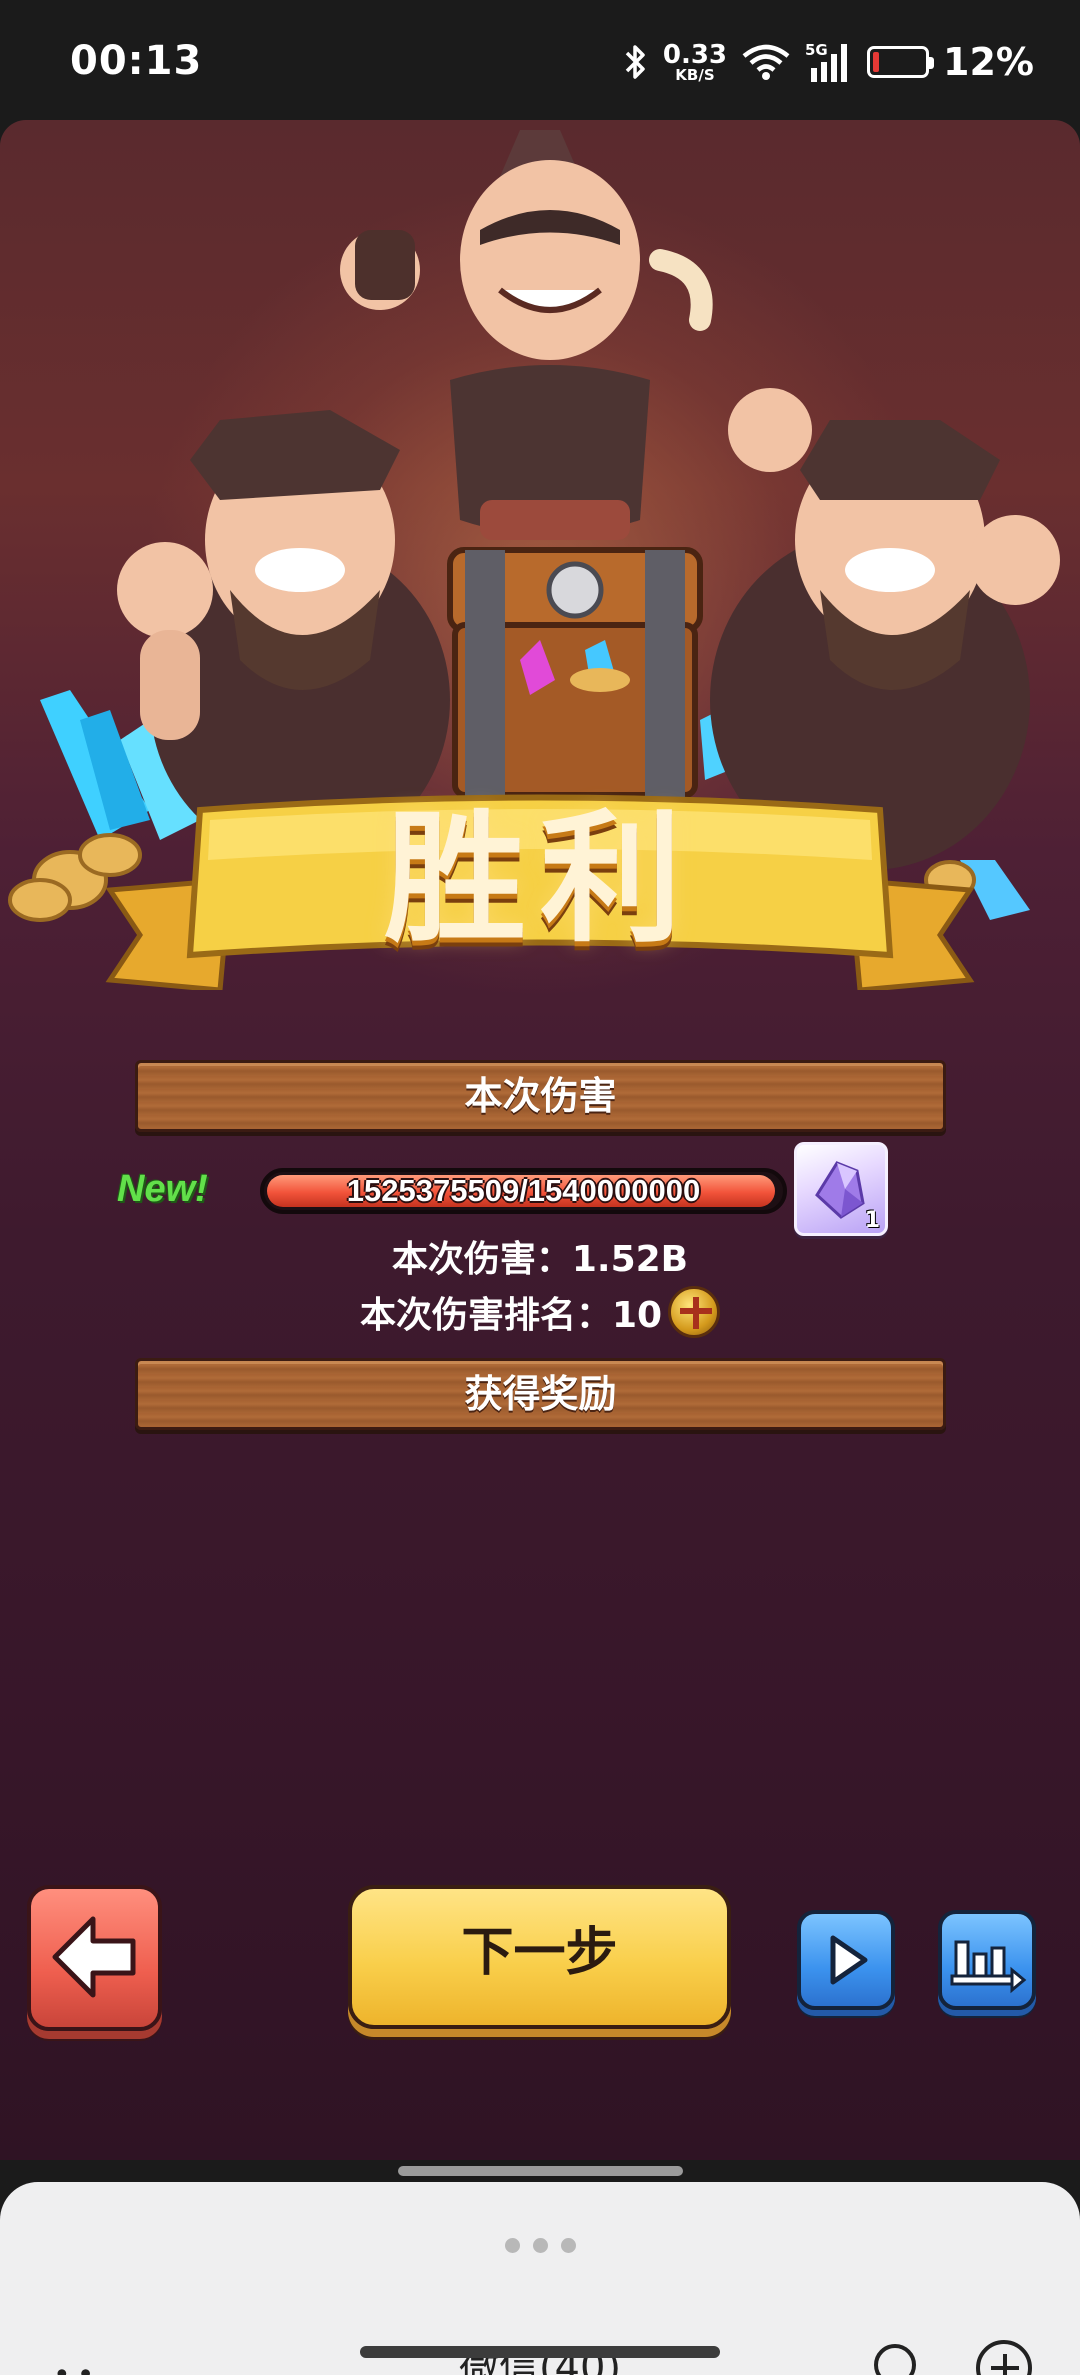 The image size is (1080, 2375). What do you see at coordinates (540, 879) in the screenshot?
I see `victory-title: 胜利` at bounding box center [540, 879].